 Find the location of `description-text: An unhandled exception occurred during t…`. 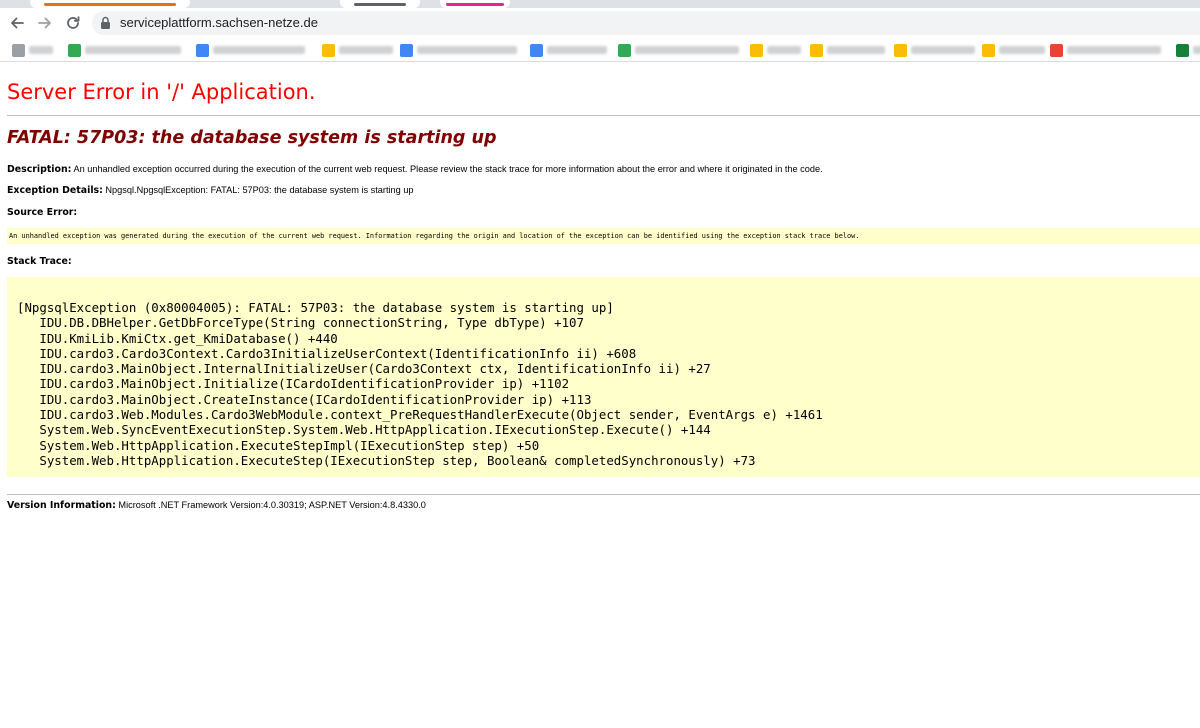

description-text: An unhandled exception occurred during t… is located at coordinates (448, 169).